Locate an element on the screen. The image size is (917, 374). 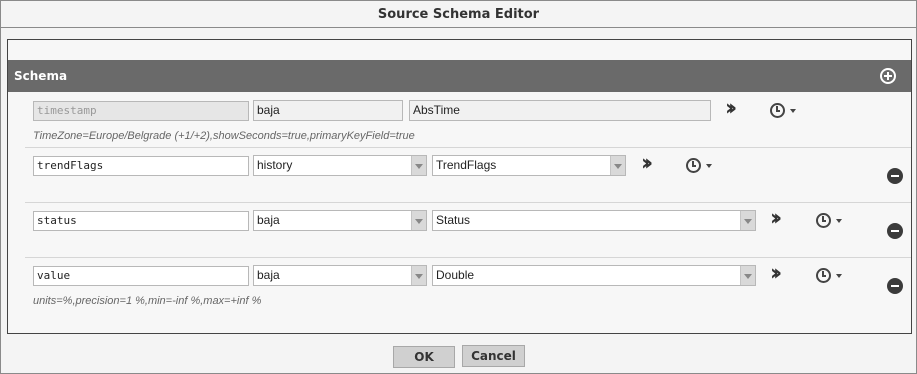
module-select-value: history is located at coordinates (275, 165).